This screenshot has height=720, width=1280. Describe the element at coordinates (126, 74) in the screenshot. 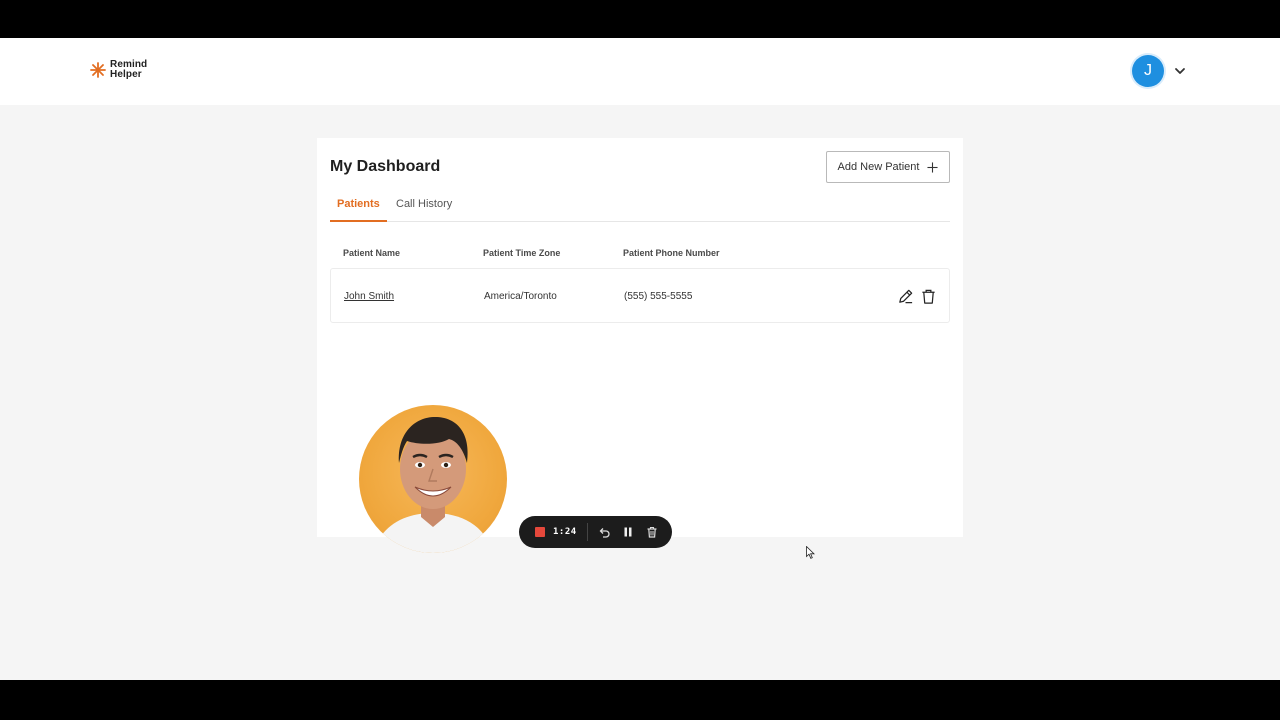

I see `logo-line-2: Helper` at that location.